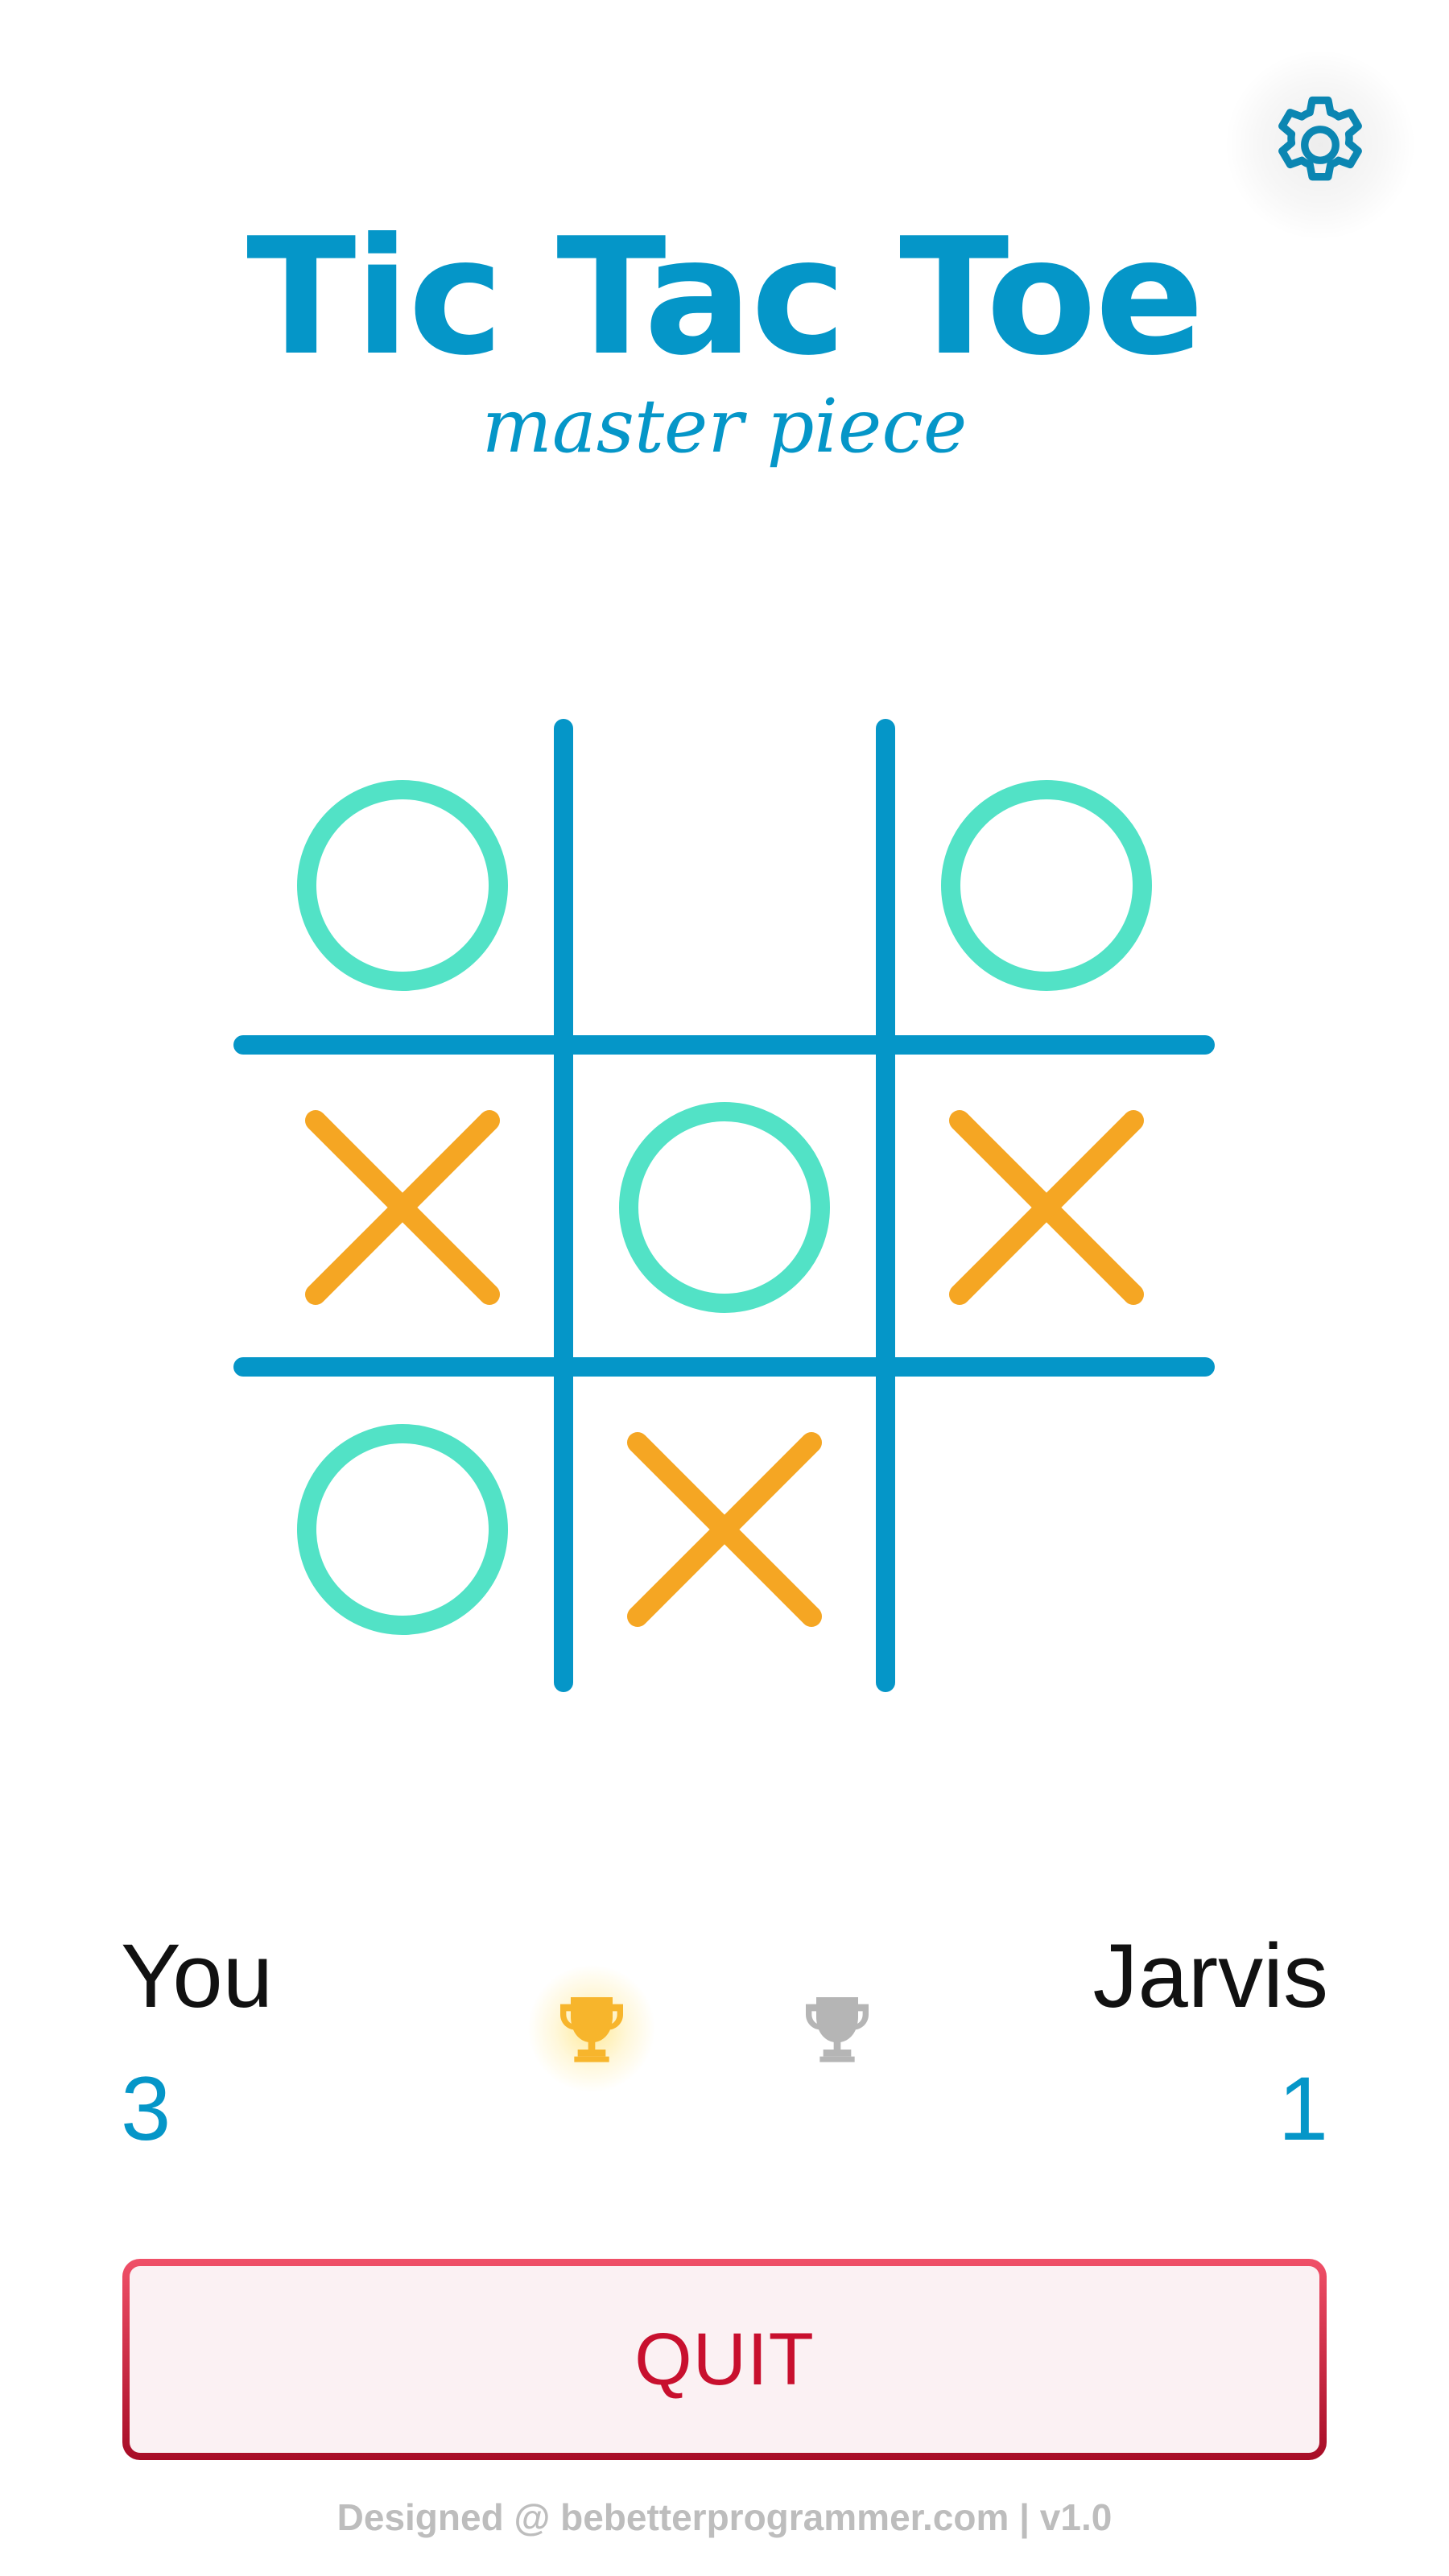 This screenshot has width=1449, height=2576. What do you see at coordinates (146, 2108) in the screenshot?
I see `player-you-score: 3` at bounding box center [146, 2108].